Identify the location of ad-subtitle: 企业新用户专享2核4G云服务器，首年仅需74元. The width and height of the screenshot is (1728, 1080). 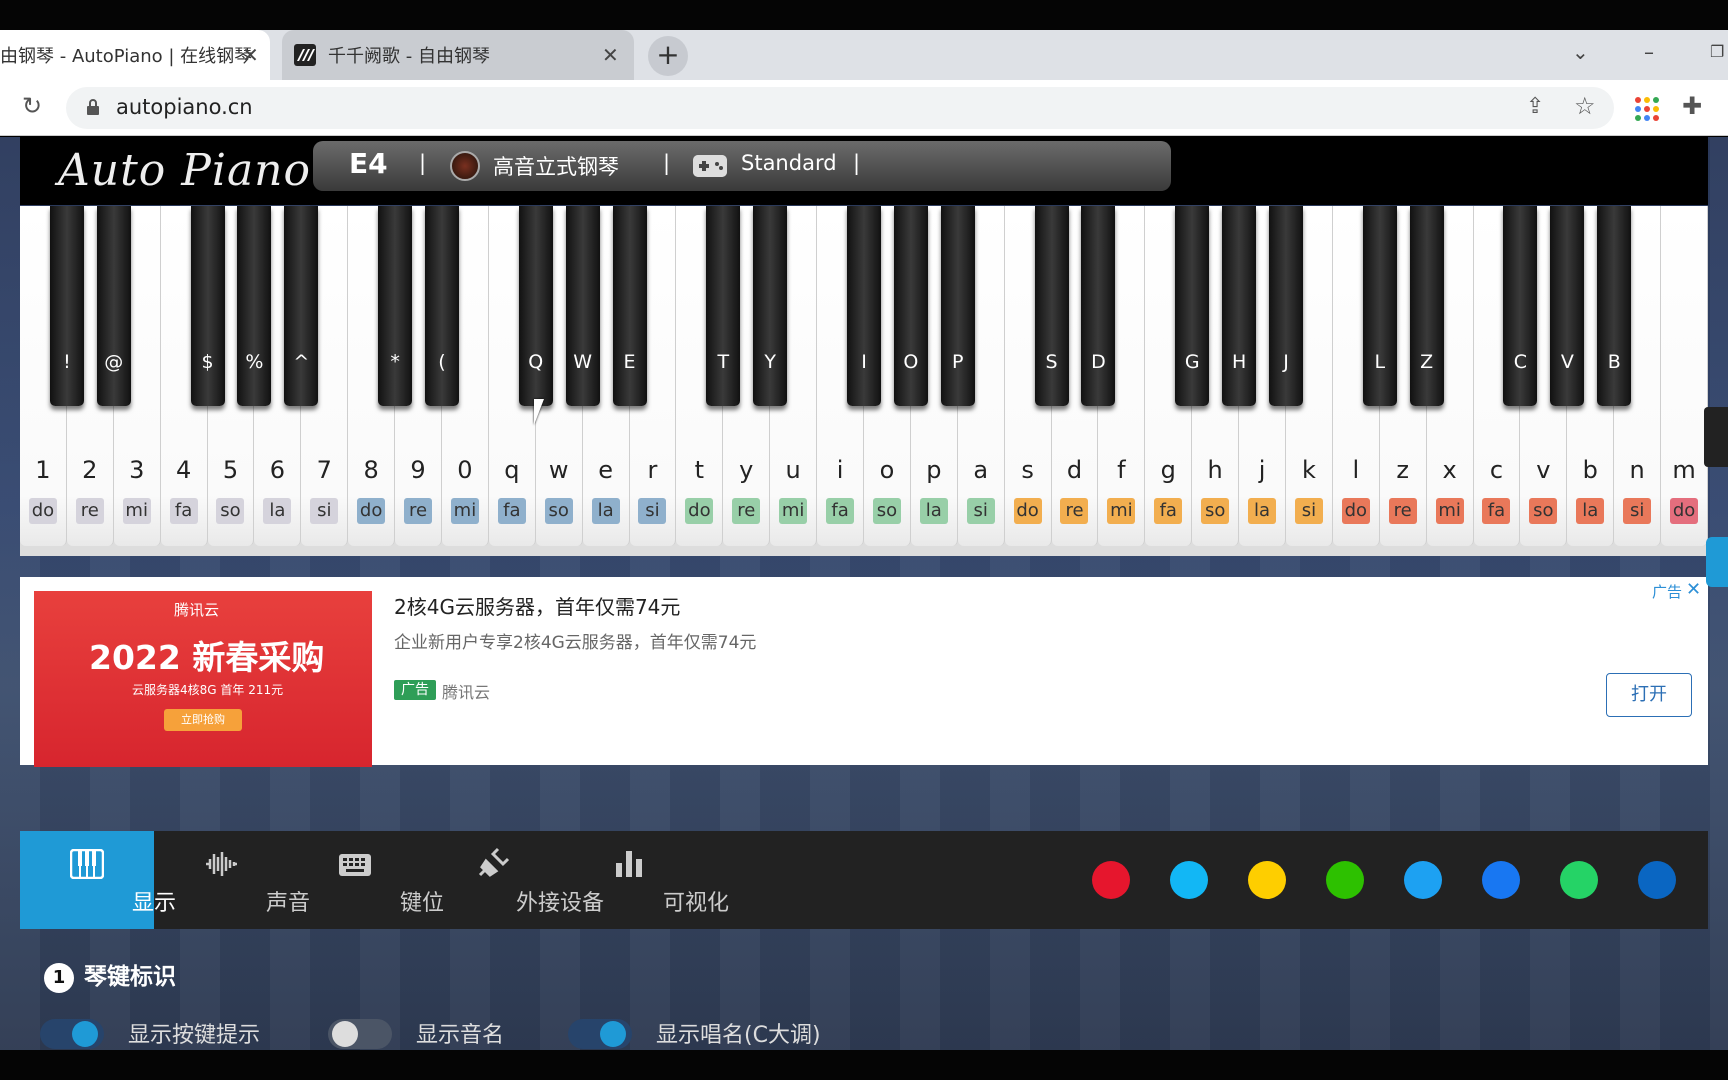
(575, 643).